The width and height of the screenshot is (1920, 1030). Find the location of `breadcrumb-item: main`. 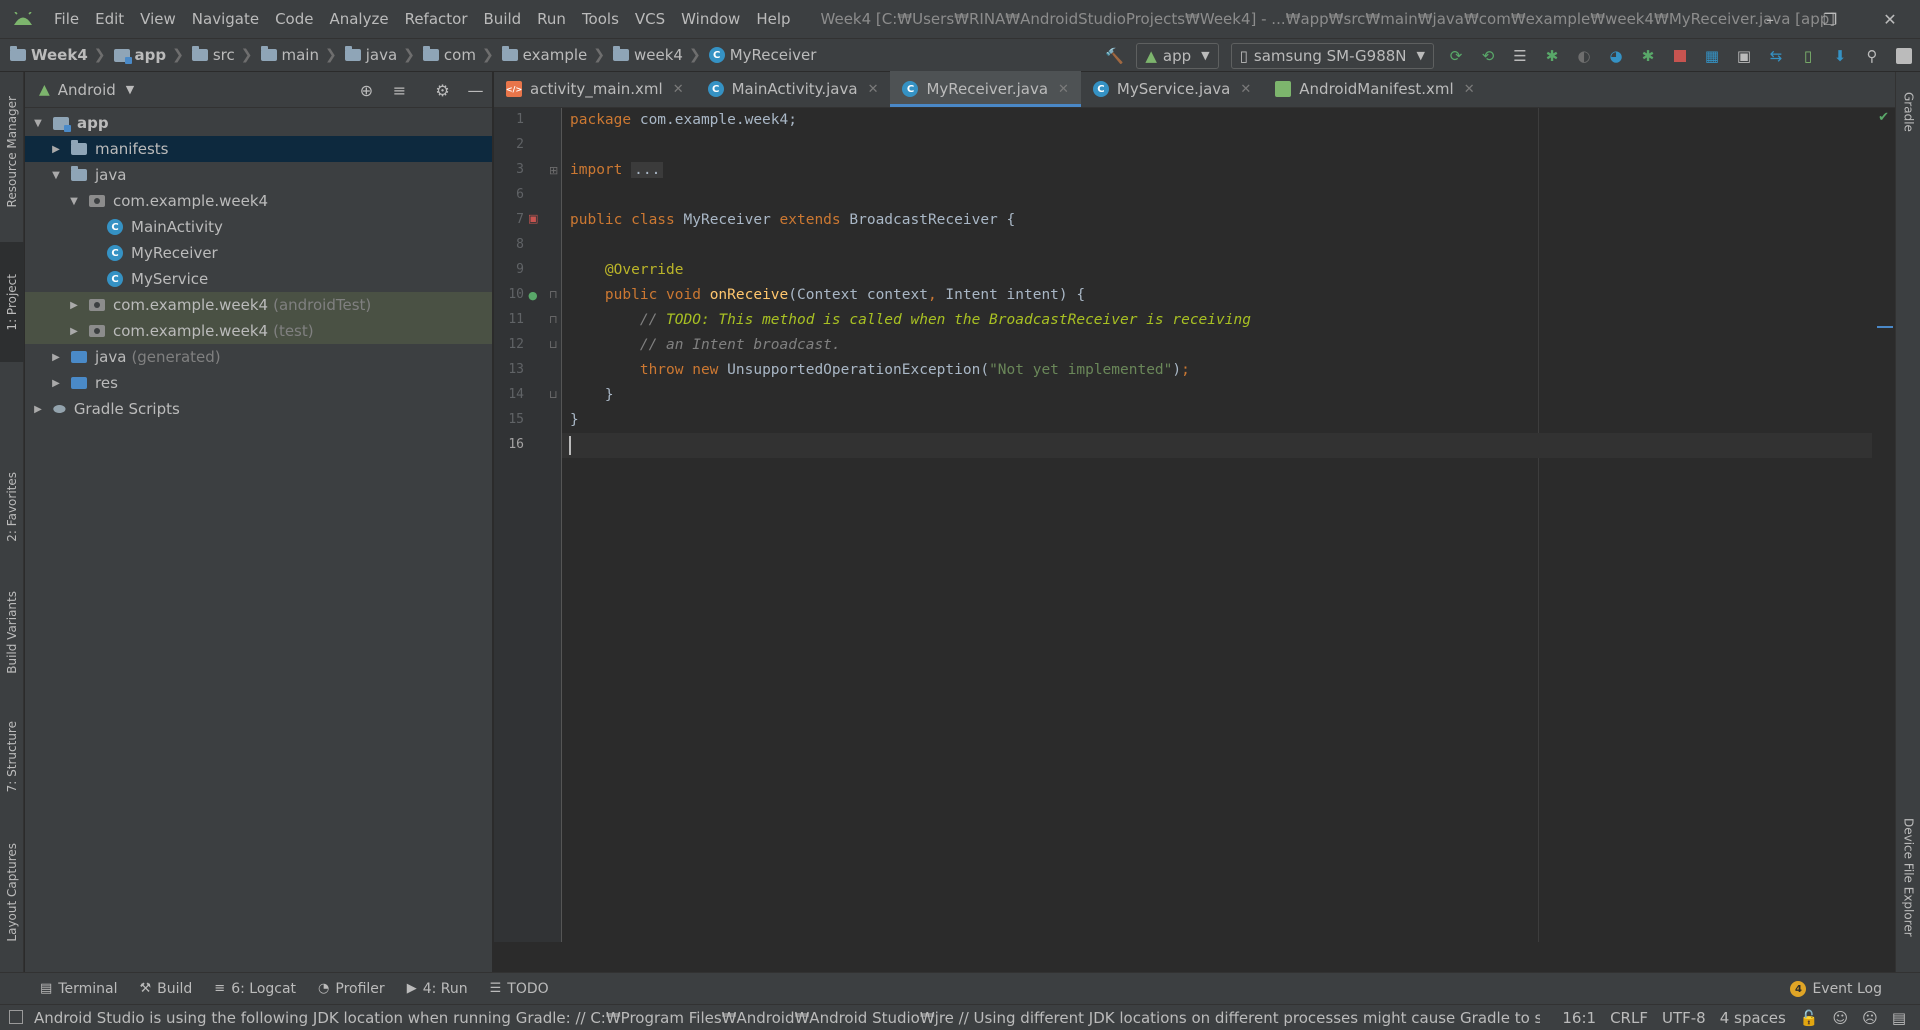

breadcrumb-item: main is located at coordinates (289, 55).